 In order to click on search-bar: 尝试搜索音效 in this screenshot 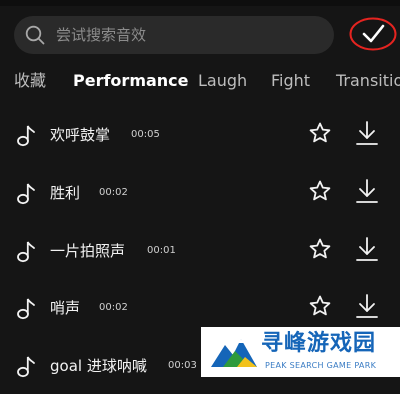, I will do `click(174, 35)`.